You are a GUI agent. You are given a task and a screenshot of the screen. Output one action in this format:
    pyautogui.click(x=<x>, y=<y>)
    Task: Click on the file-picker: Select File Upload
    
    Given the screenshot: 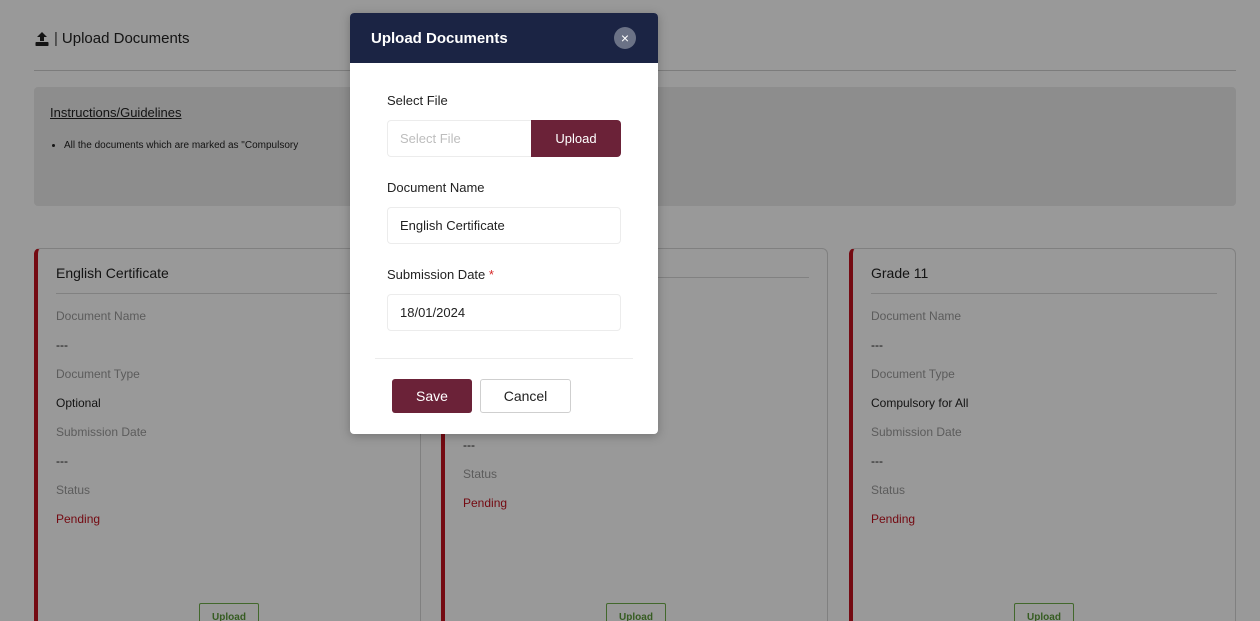 What is the action you would take?
    pyautogui.click(x=504, y=138)
    